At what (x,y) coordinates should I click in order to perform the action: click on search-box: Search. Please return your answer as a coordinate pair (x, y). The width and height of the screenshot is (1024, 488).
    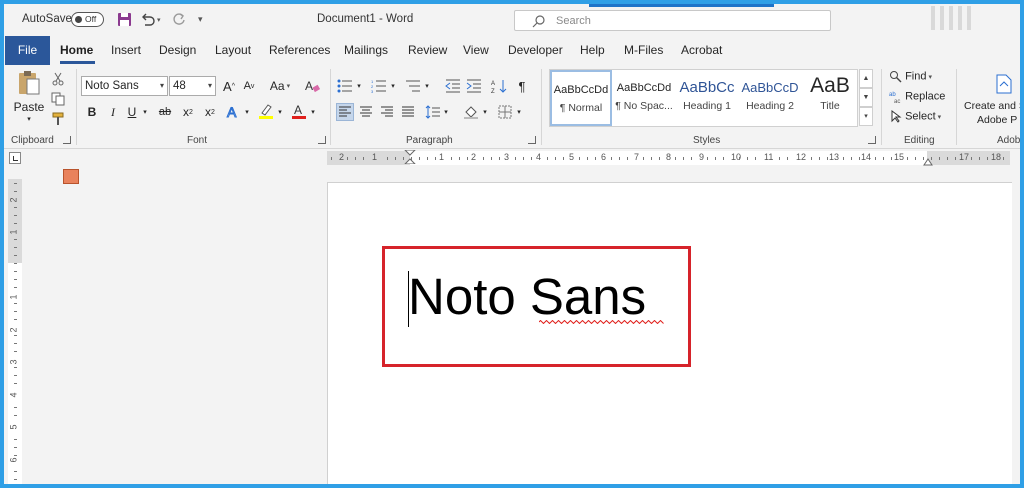
    Looking at the image, I should click on (672, 20).